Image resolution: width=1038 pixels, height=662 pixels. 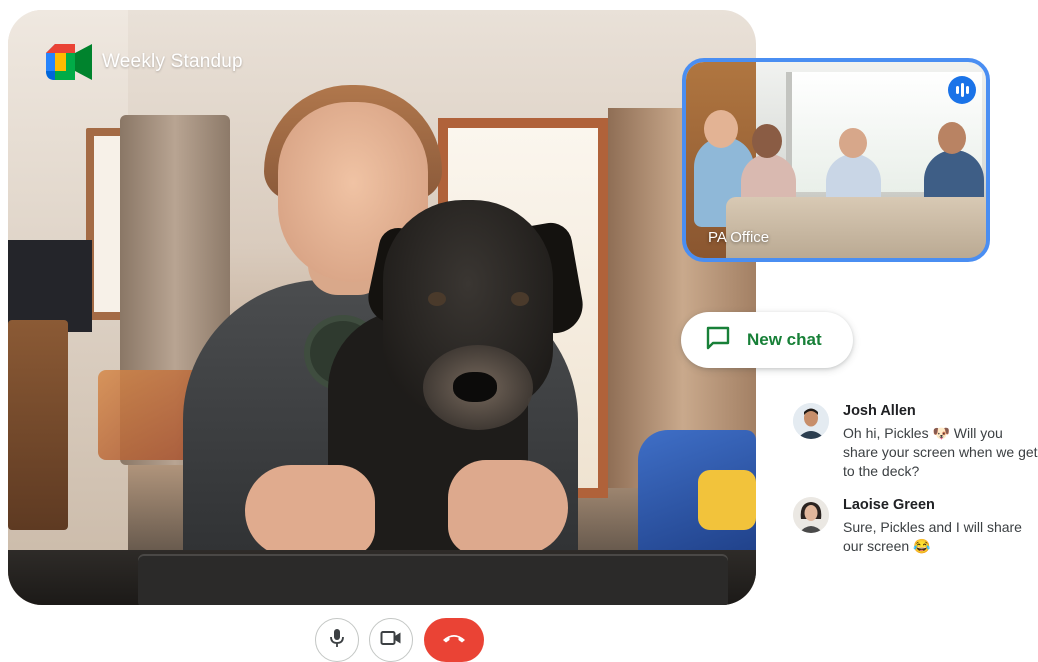 I want to click on meeting-header: Weekly Standup, so click(x=144, y=62).